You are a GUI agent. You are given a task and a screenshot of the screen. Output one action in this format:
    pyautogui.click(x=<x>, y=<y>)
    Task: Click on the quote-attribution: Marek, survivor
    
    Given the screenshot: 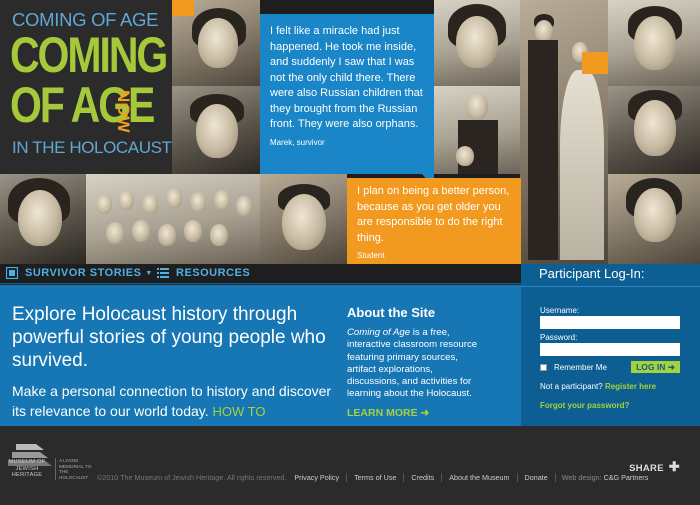 What is the action you would take?
    pyautogui.click(x=297, y=142)
    